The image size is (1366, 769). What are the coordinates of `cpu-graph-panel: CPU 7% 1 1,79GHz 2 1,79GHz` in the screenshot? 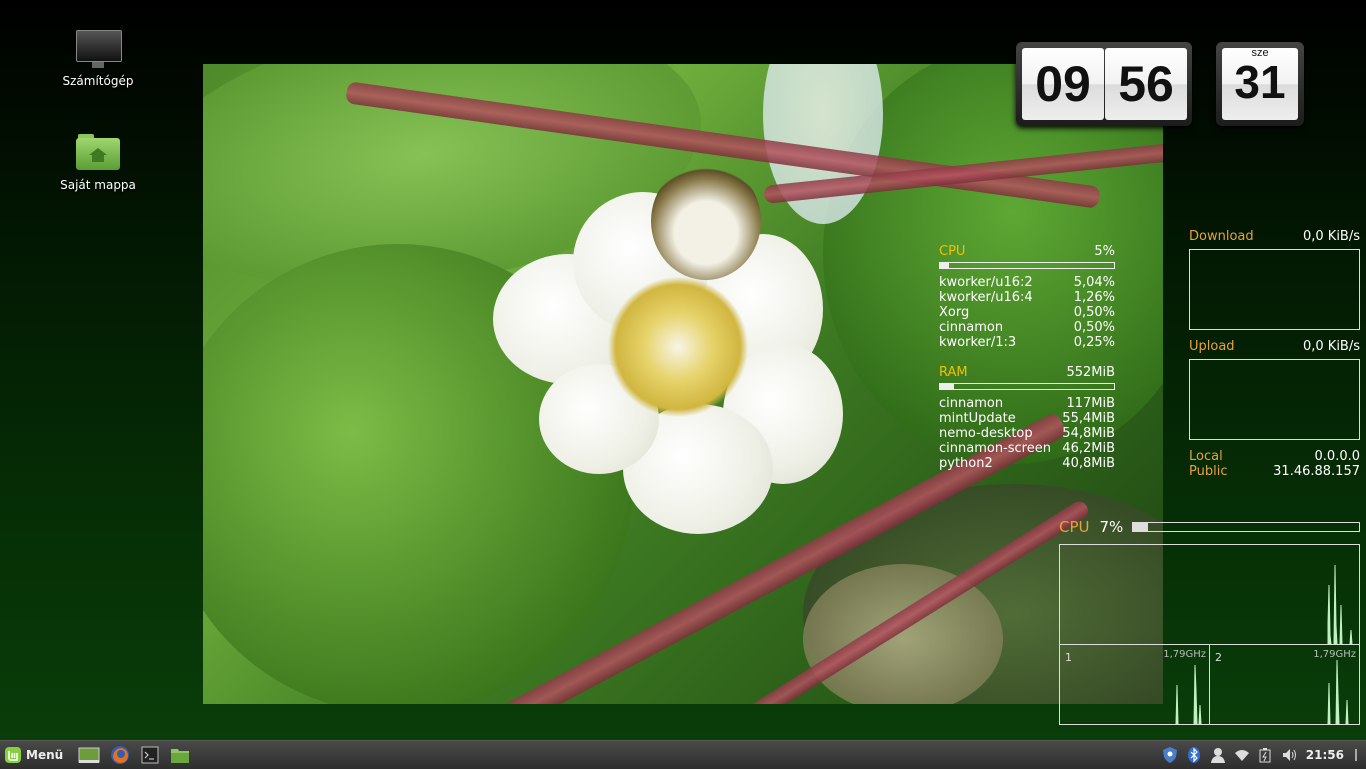 It's located at (1209, 620).